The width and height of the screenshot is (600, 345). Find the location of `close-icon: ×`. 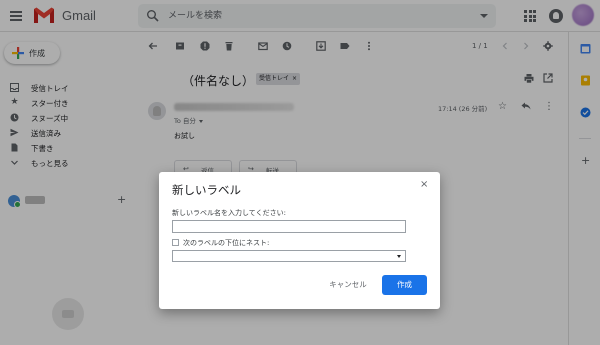

close-icon: × is located at coordinates (424, 184).